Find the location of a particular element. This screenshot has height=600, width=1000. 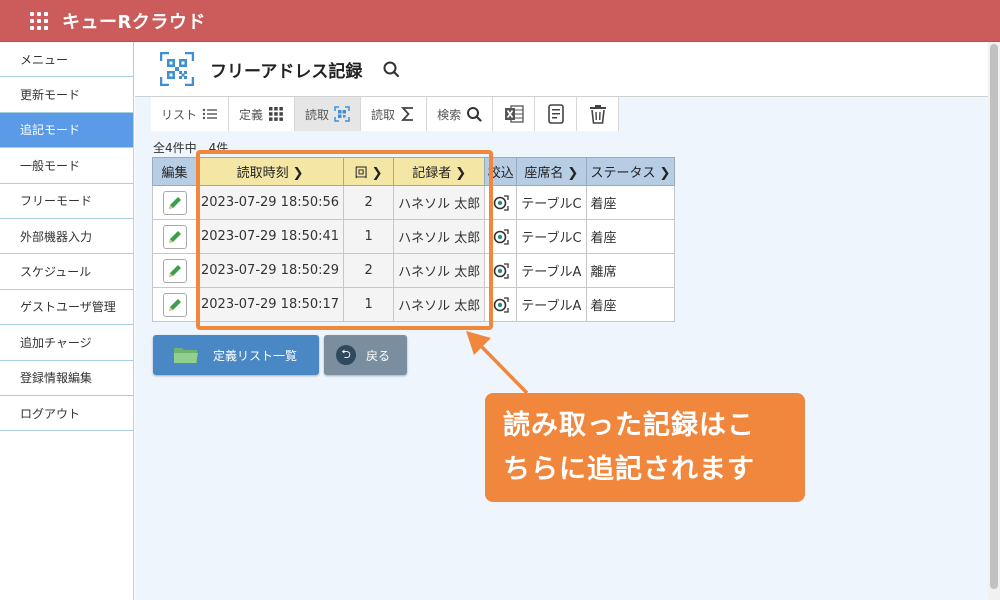

sidebar-item-update-mode: 更新モード is located at coordinates (66, 95).